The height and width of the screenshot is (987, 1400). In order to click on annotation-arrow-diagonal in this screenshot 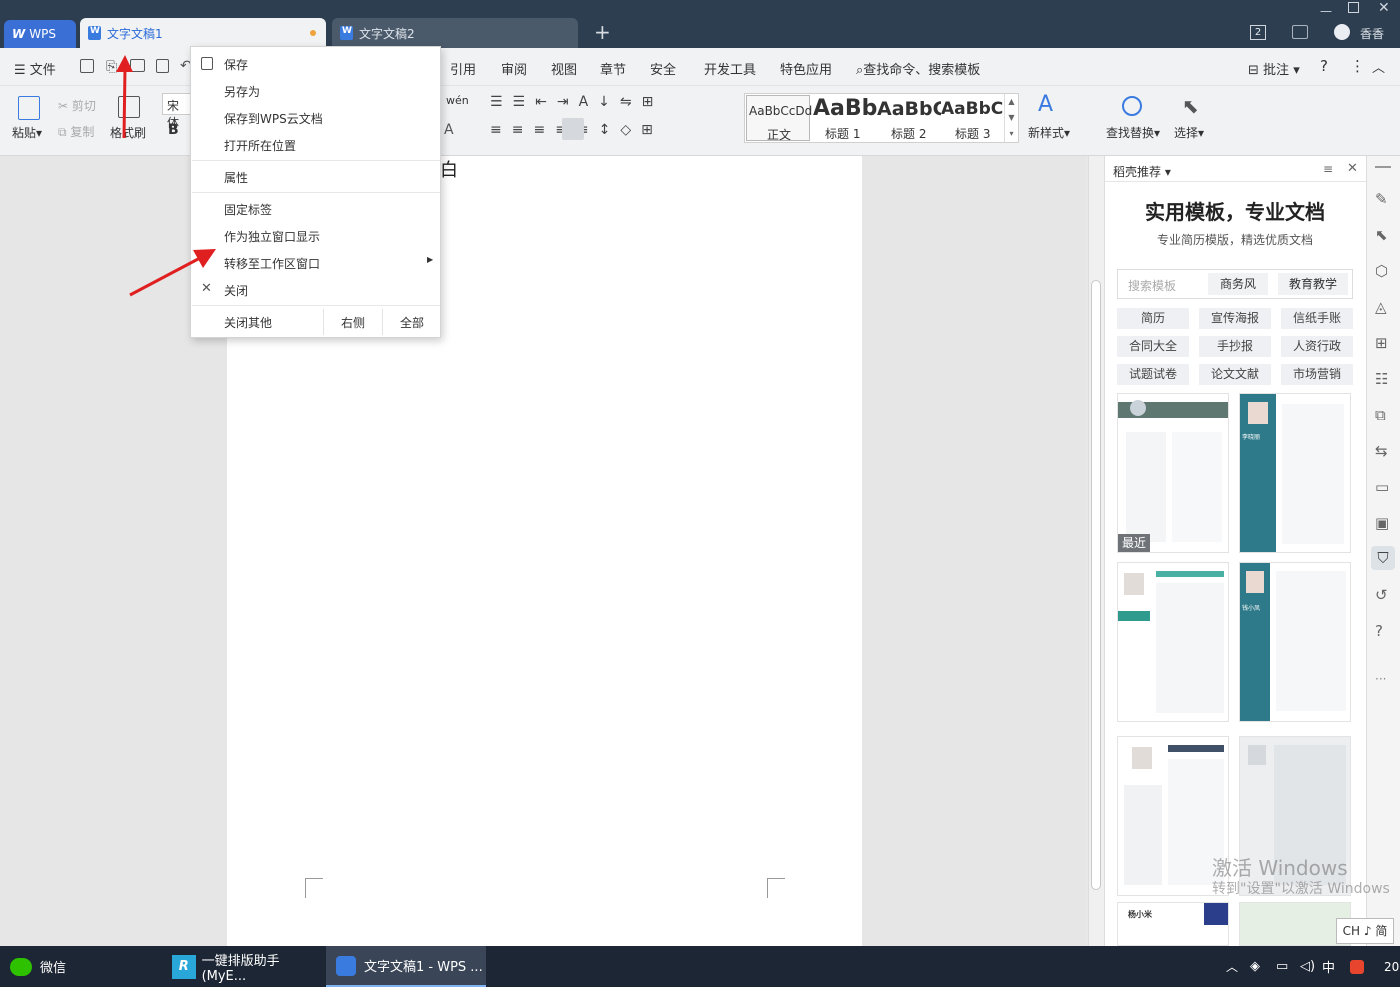, I will do `click(165, 276)`.